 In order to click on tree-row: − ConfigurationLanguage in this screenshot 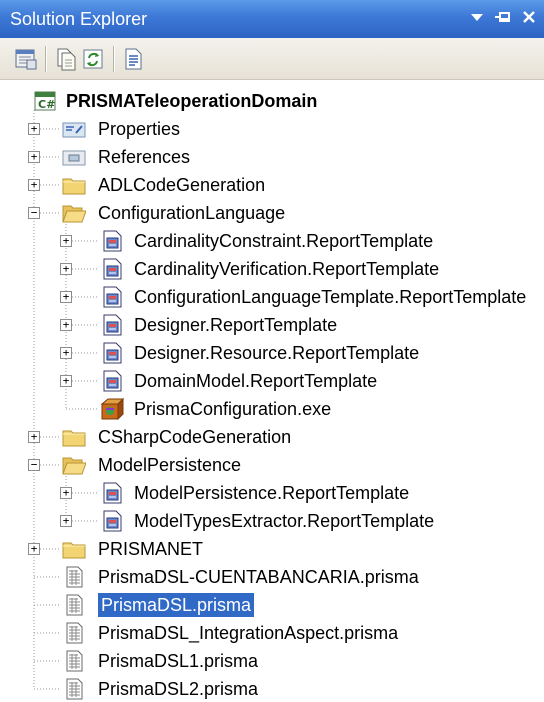, I will do `click(272, 214)`.